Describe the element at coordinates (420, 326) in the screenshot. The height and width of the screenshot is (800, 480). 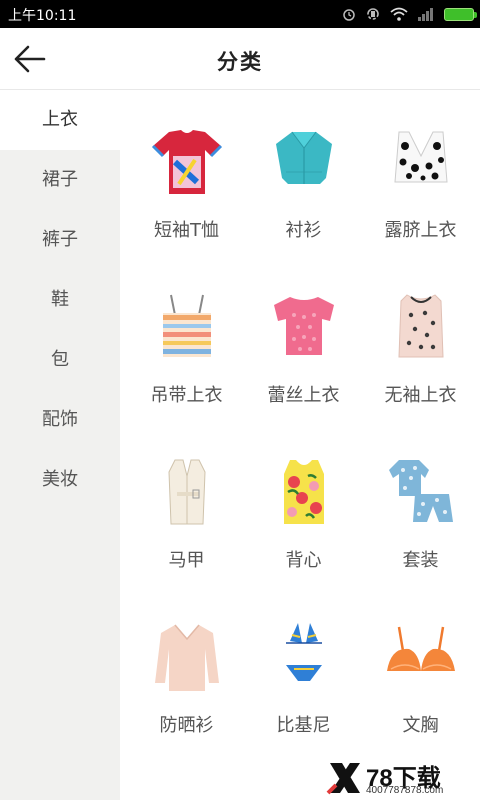
I see `sleeveless-top-icon` at that location.